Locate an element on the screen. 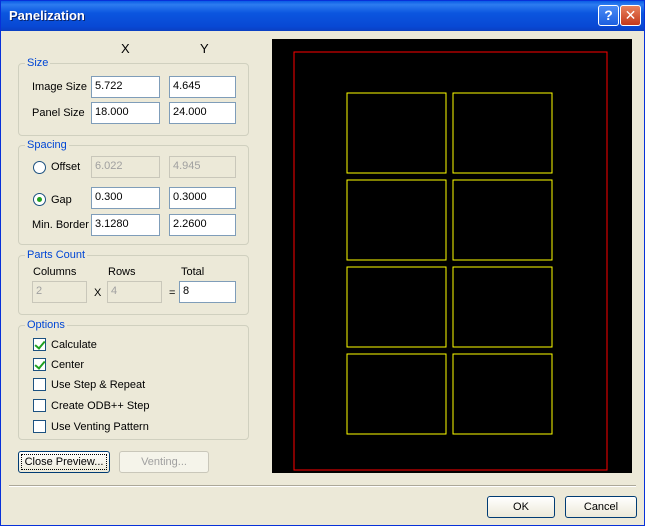  offset-x-input: 6.022 is located at coordinates (125, 167).